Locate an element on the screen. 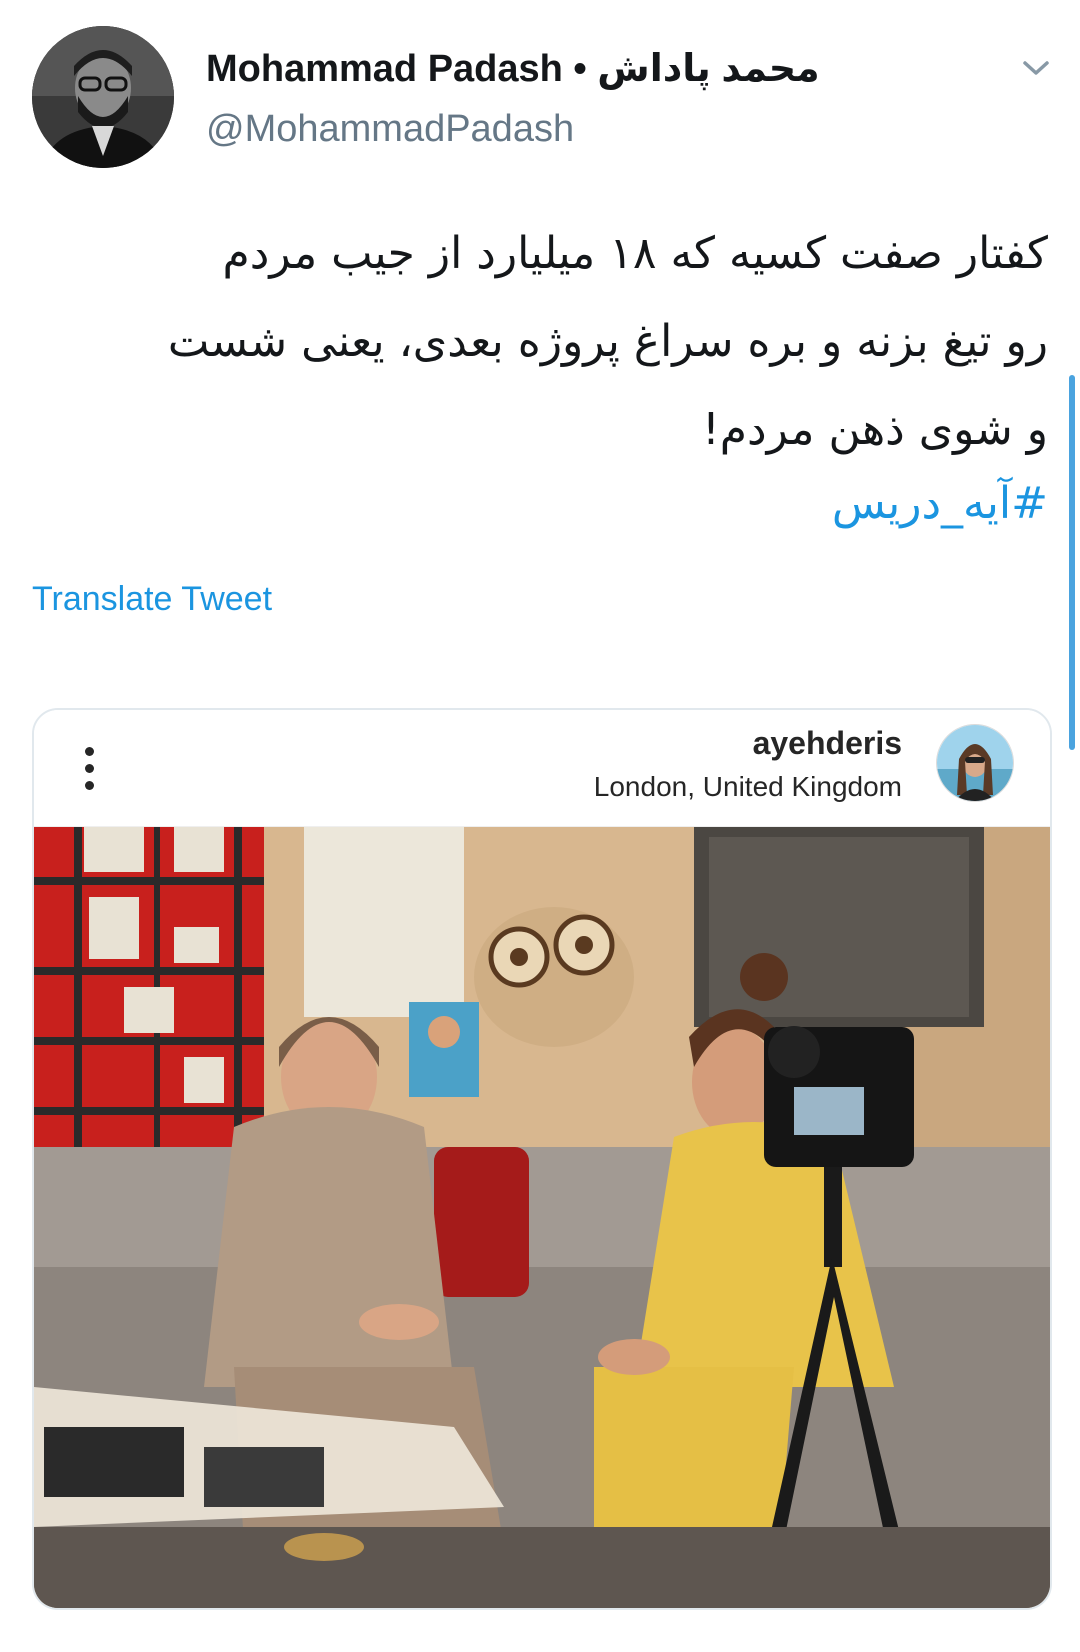  tweet-text-line: و شوی ذهن مردم! is located at coordinates (875, 429).